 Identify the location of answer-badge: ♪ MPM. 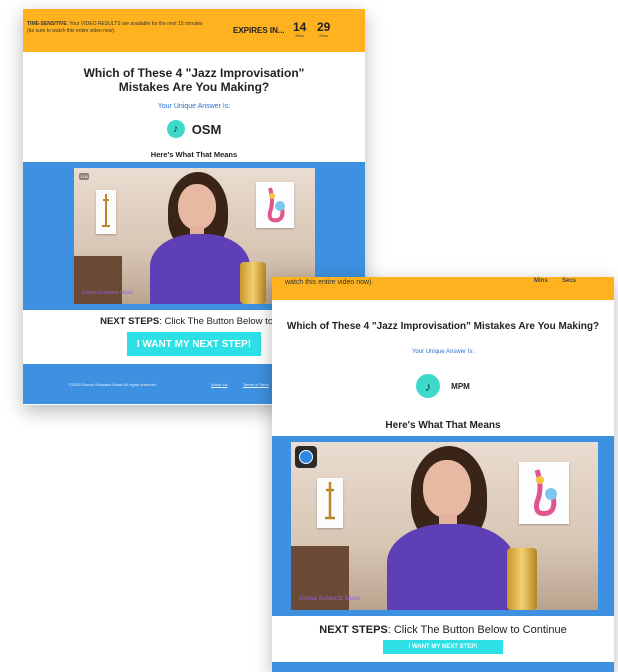
(443, 386).